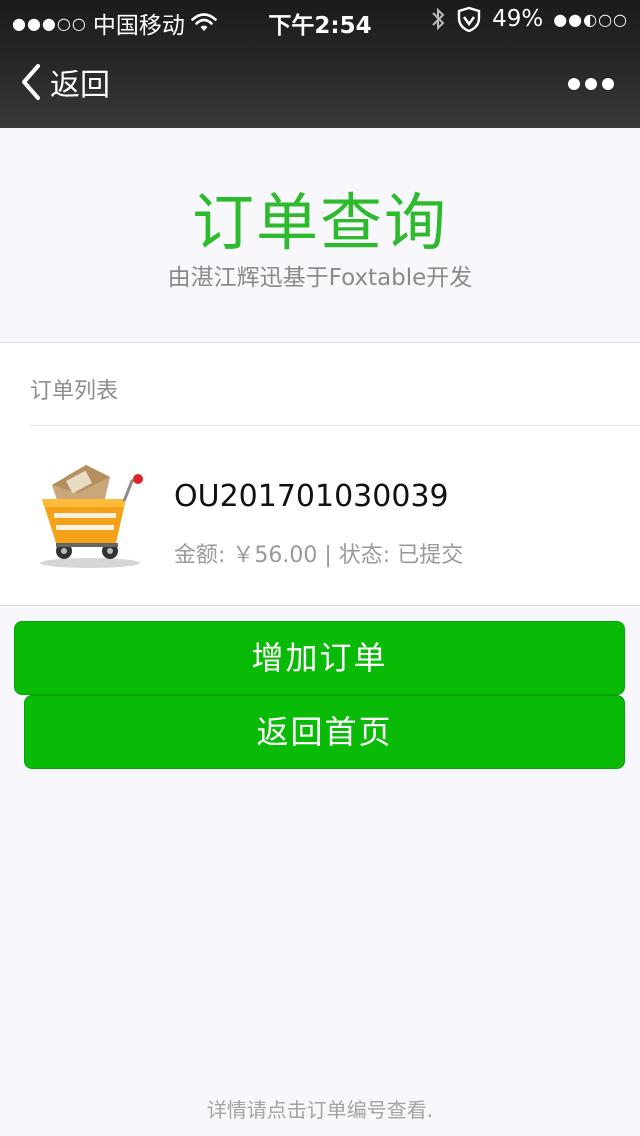 The height and width of the screenshot is (1136, 640). Describe the element at coordinates (31, 82) in the screenshot. I see `chevron-left-icon` at that location.